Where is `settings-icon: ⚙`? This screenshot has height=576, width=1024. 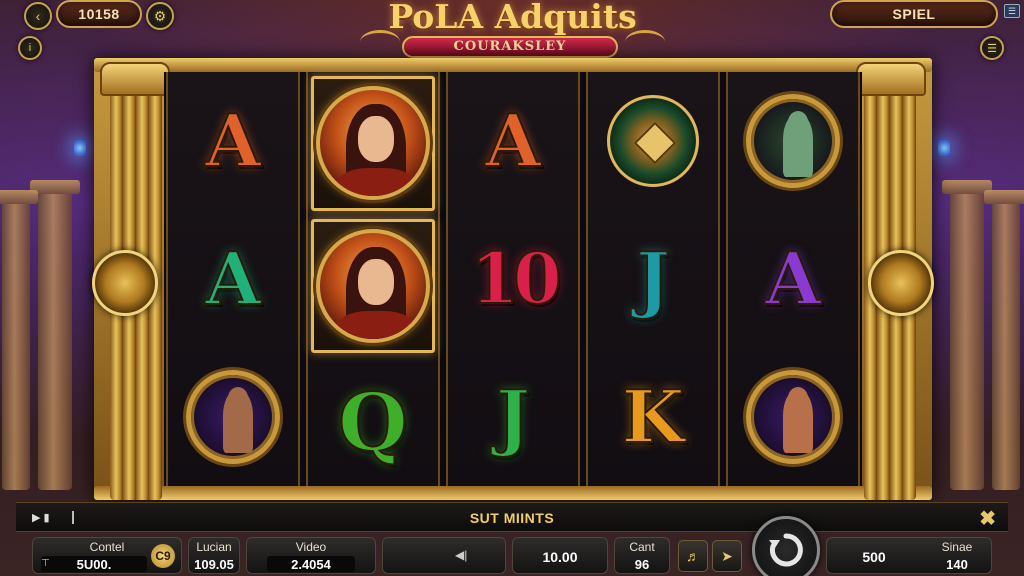 settings-icon: ⚙ is located at coordinates (160, 16).